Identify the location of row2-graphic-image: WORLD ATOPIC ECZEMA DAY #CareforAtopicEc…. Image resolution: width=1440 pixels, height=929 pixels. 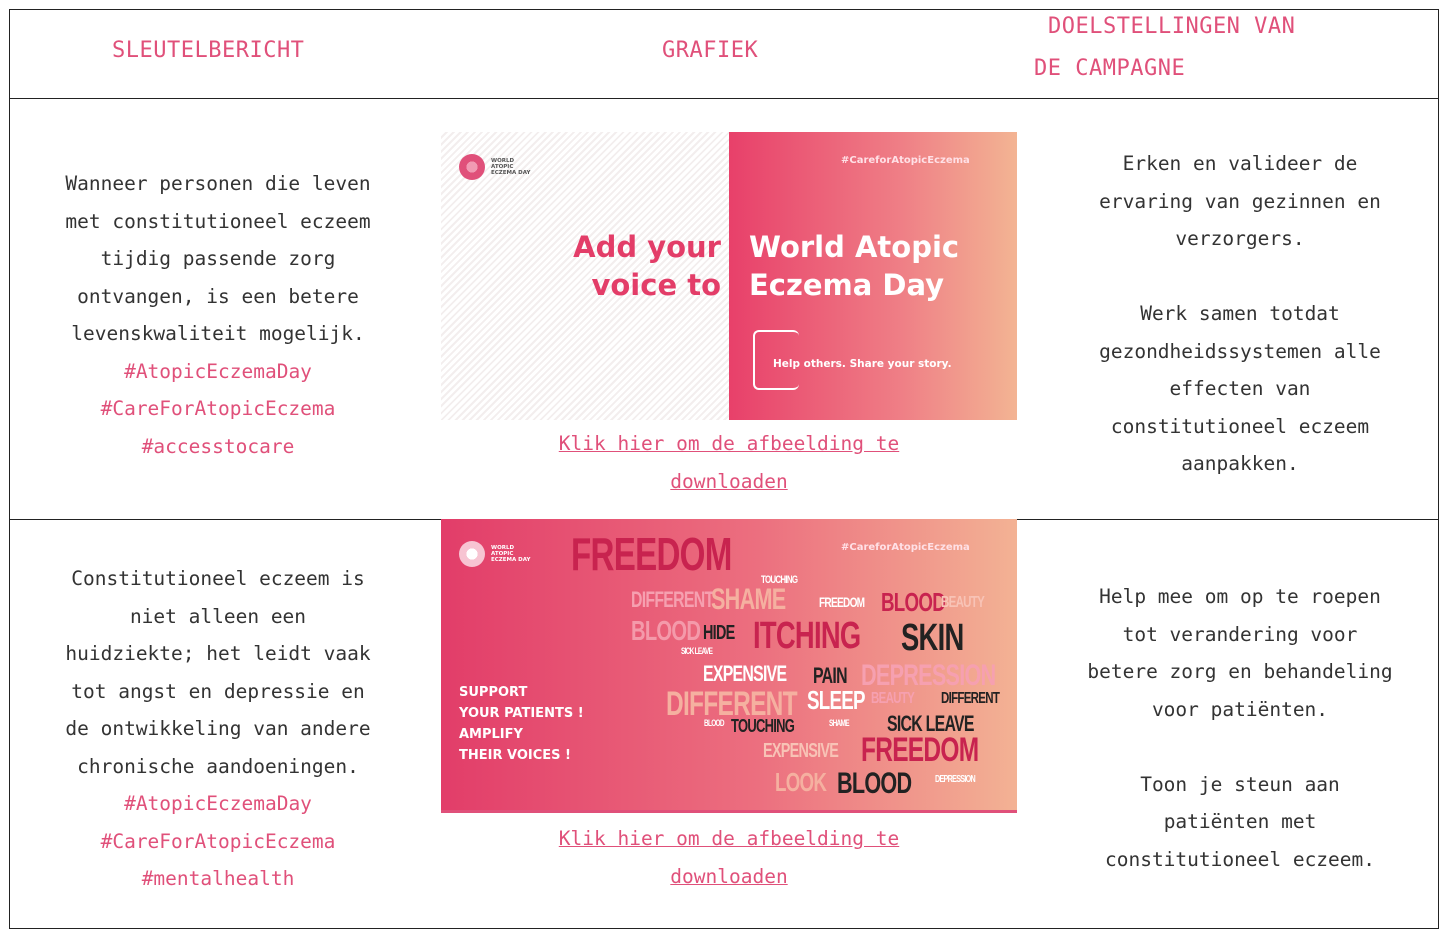
(729, 666).